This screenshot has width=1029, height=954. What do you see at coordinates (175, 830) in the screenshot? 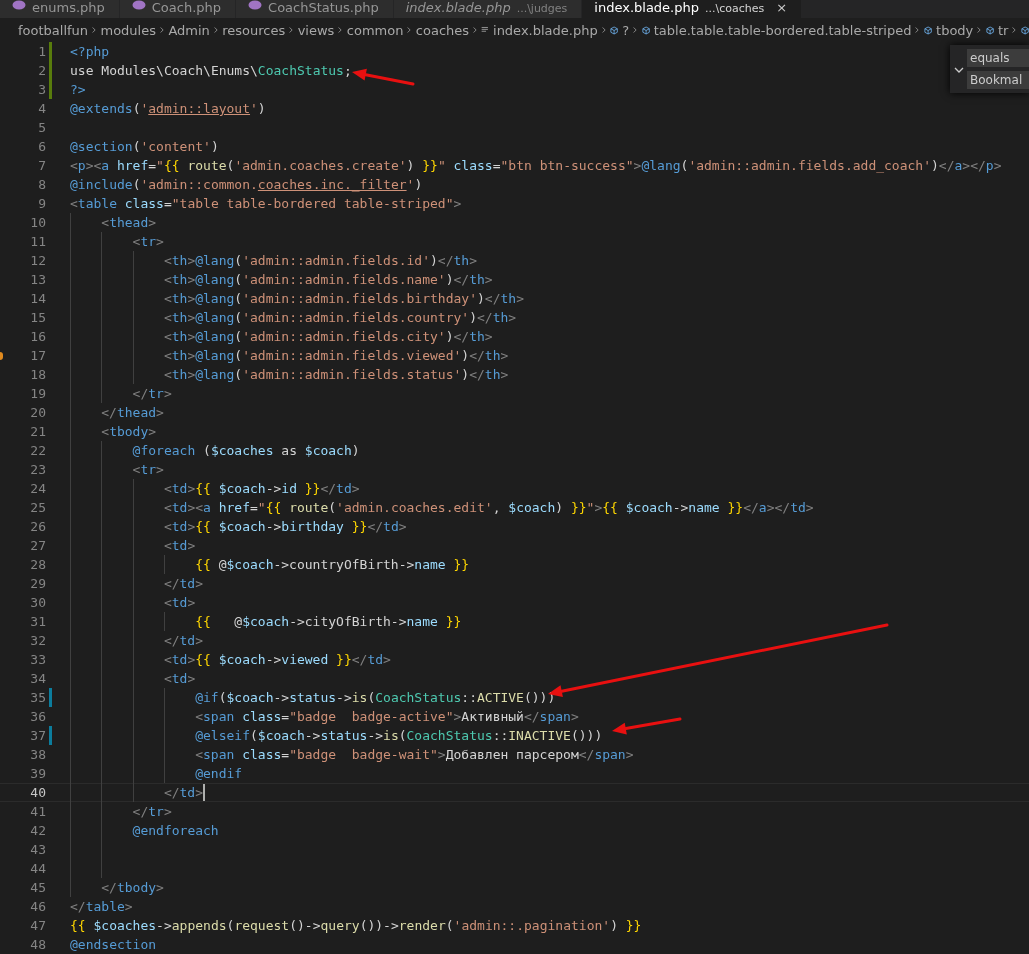
I see `code-line: @endforeach` at bounding box center [175, 830].